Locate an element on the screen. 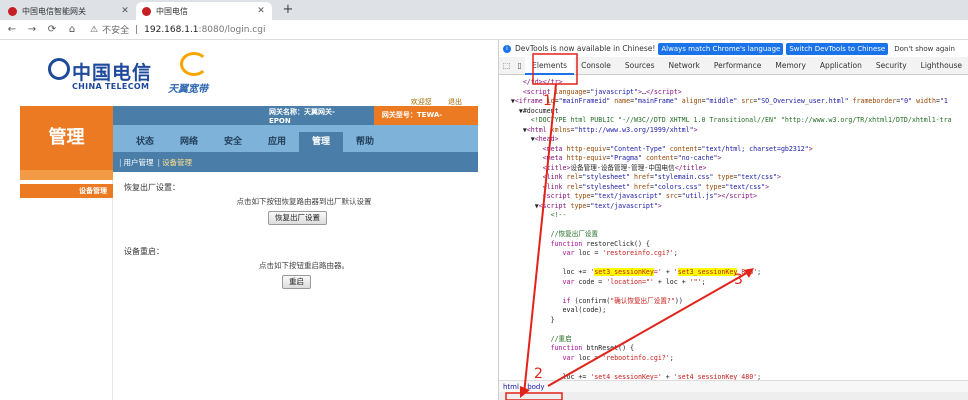 Image resolution: width=968 pixels, height=400 pixels. restore-description: 点击如下按钮恢复路由器到出厂默认设置 is located at coordinates (304, 201).